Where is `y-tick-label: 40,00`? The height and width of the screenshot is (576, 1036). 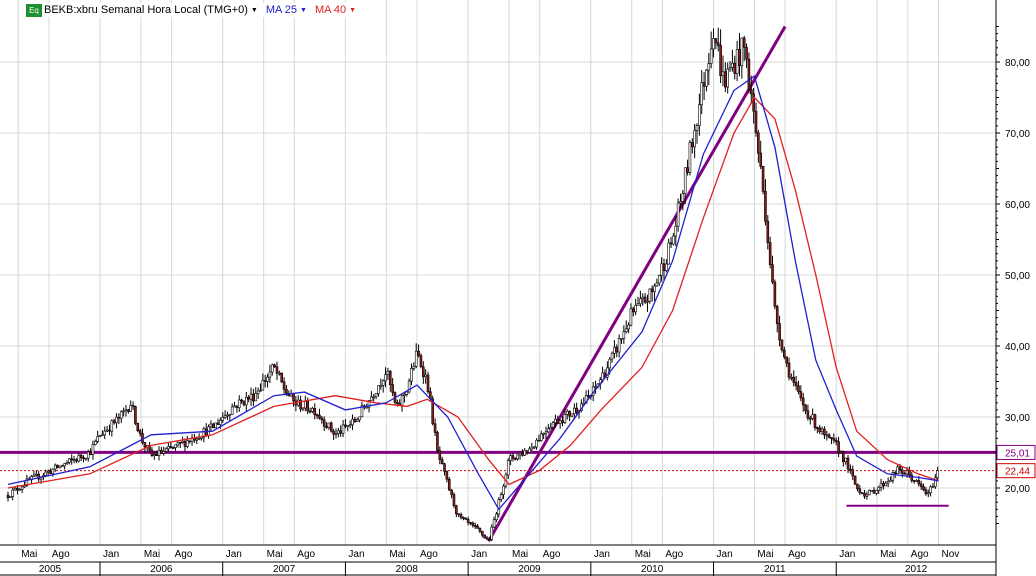
y-tick-label: 40,00 is located at coordinates (1017, 347).